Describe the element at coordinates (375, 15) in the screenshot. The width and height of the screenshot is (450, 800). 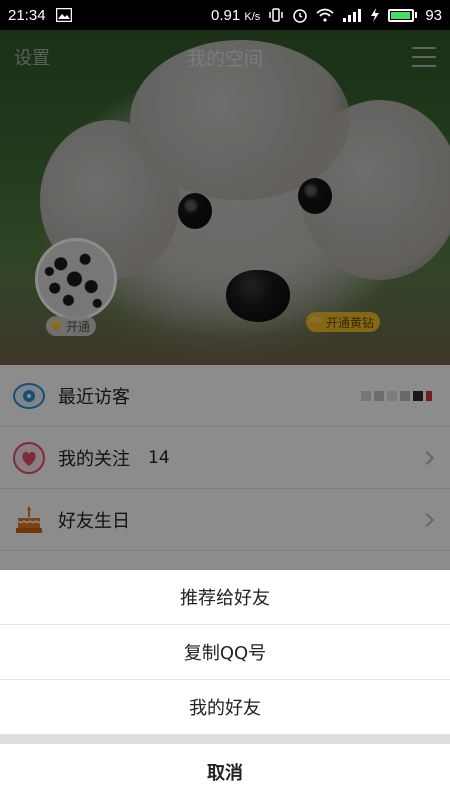
I see `charging-icon` at that location.